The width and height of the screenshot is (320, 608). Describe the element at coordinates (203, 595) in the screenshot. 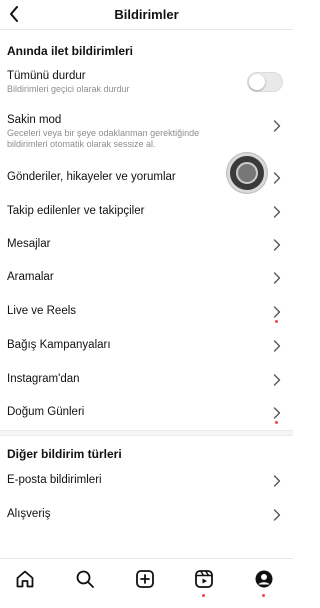

I see `reels-notification-dot` at that location.